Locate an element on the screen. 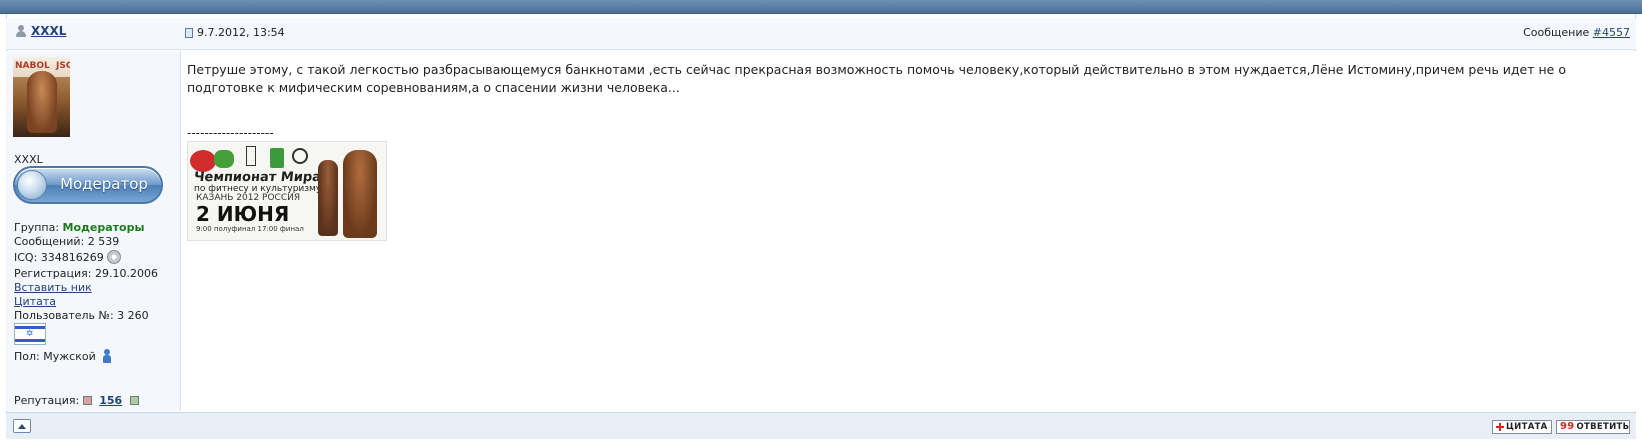  quote-icon: 99 is located at coordinates (1567, 426).